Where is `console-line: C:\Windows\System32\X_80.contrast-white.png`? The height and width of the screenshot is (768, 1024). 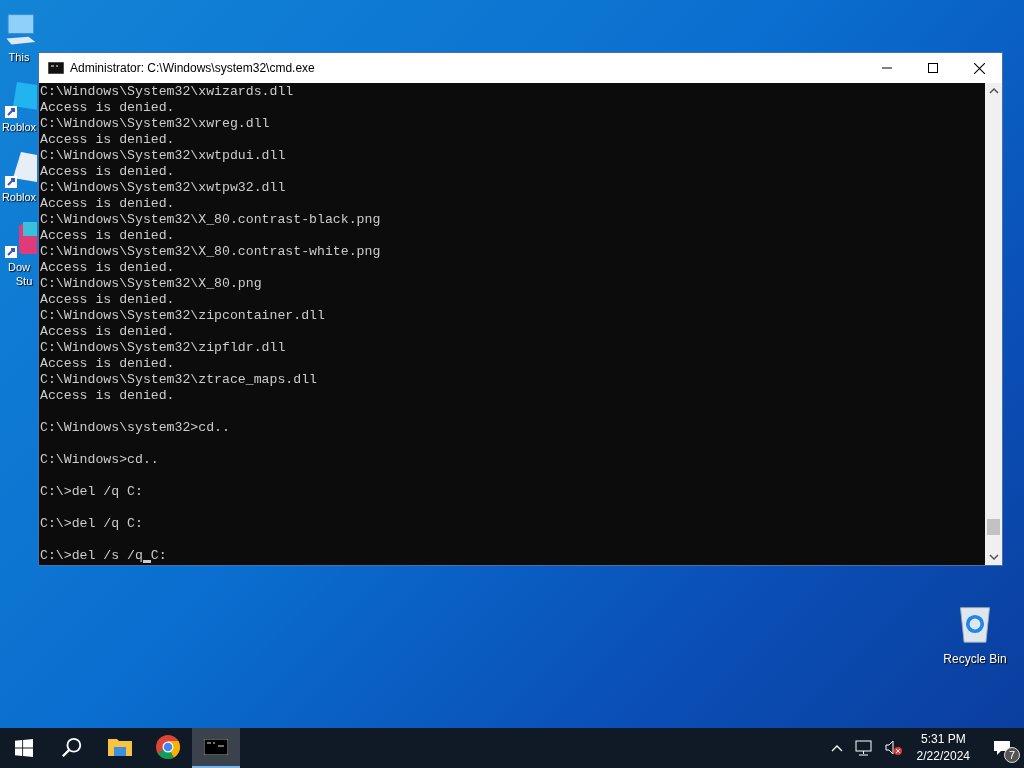
console-line: C:\Windows\System32\X_80.contrast-white.png is located at coordinates (211, 252).